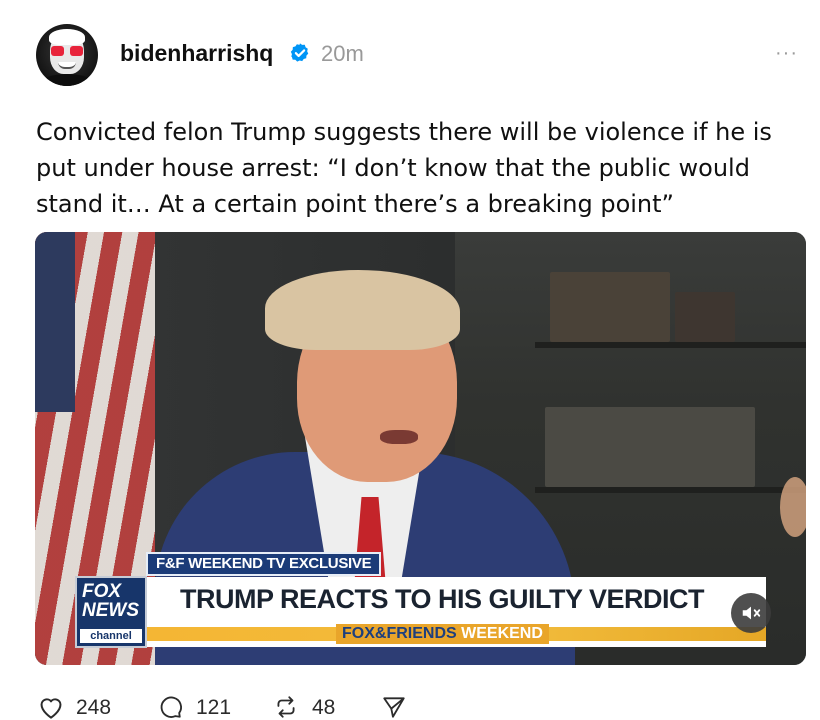 This screenshot has height=720, width=820. I want to click on heart-icon, so click(51, 708).